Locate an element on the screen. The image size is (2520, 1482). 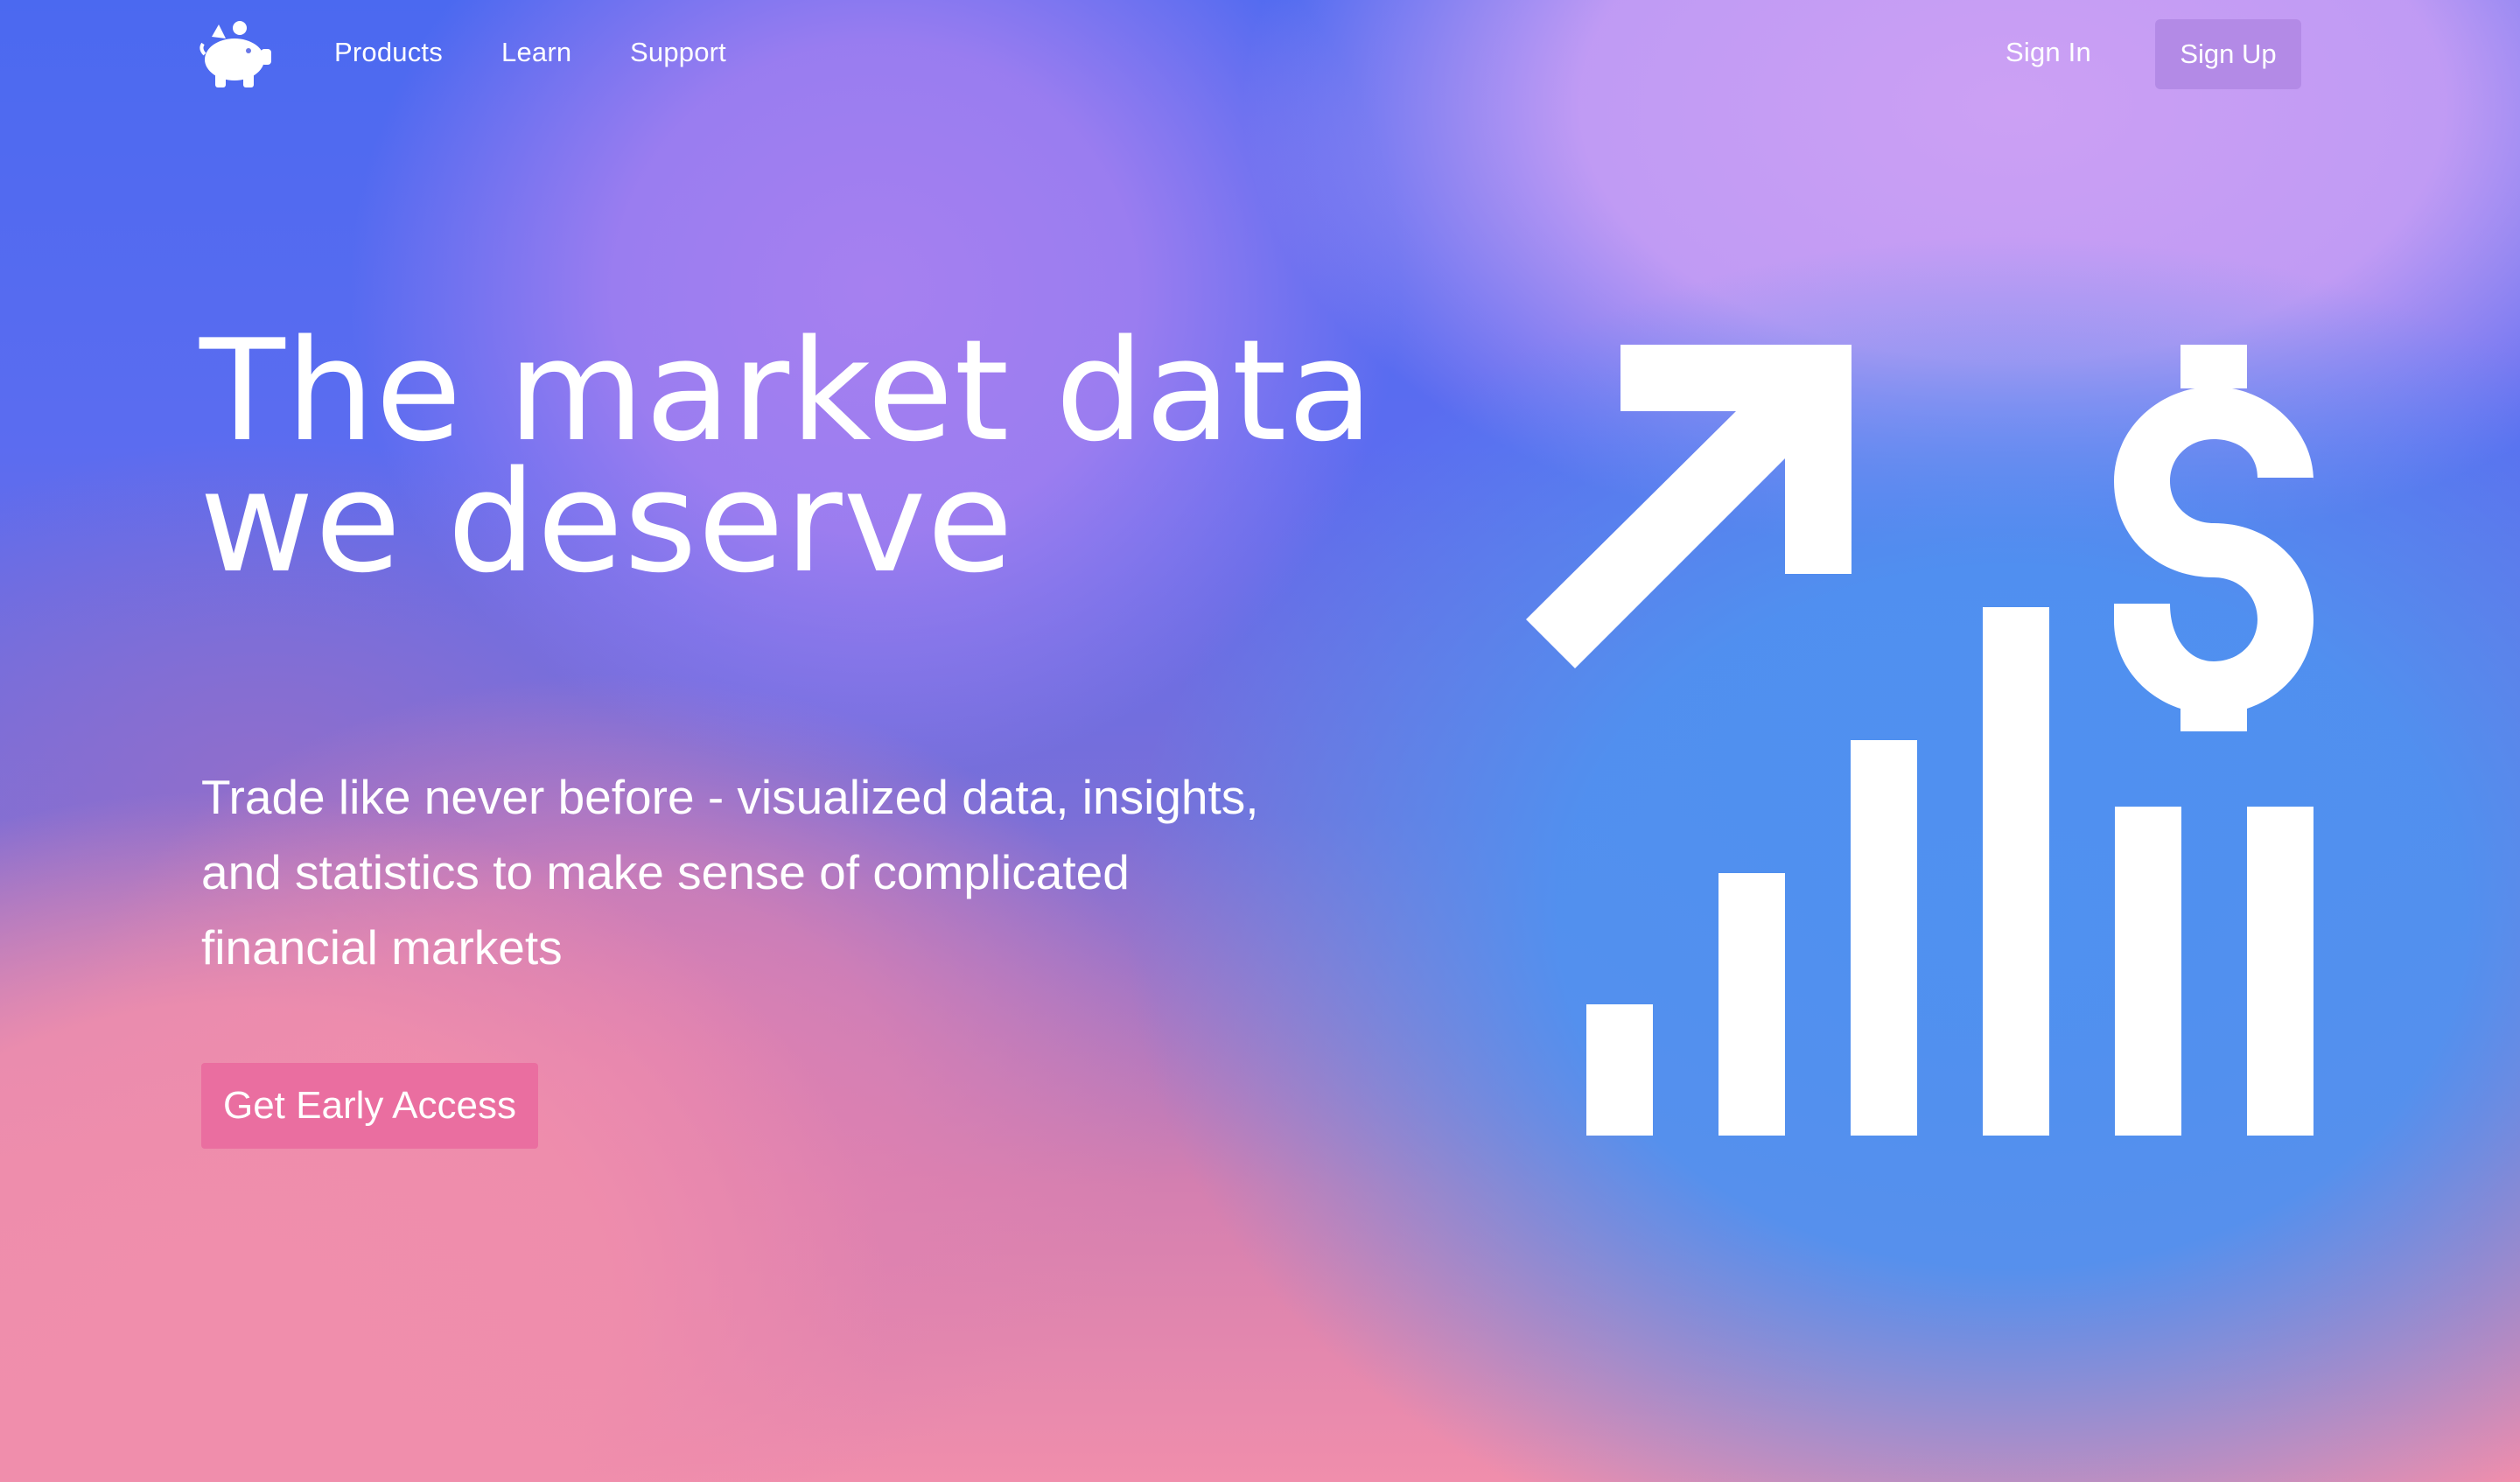
nav-link-learn: Learn is located at coordinates (536, 52).